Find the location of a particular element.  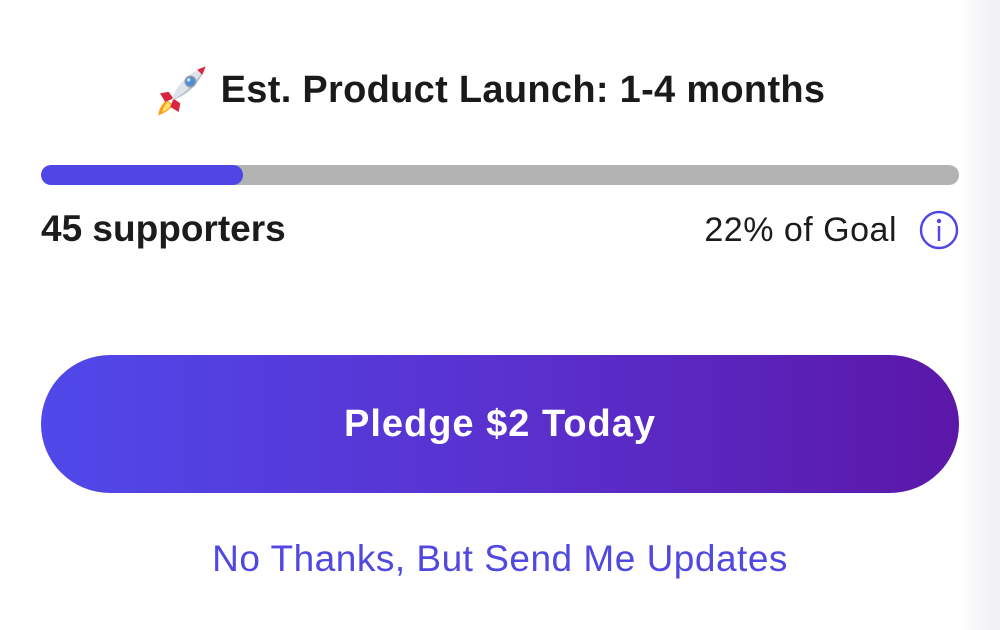

goal-status: 22% of Goal is located at coordinates (831, 230).